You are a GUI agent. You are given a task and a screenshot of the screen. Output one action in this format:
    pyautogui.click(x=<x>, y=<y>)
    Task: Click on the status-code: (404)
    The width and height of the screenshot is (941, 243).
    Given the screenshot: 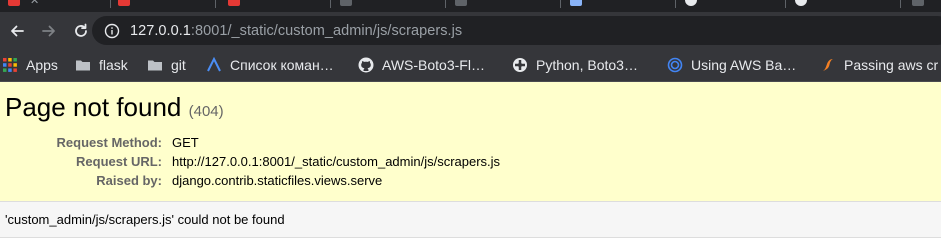 What is the action you would take?
    pyautogui.click(x=206, y=111)
    